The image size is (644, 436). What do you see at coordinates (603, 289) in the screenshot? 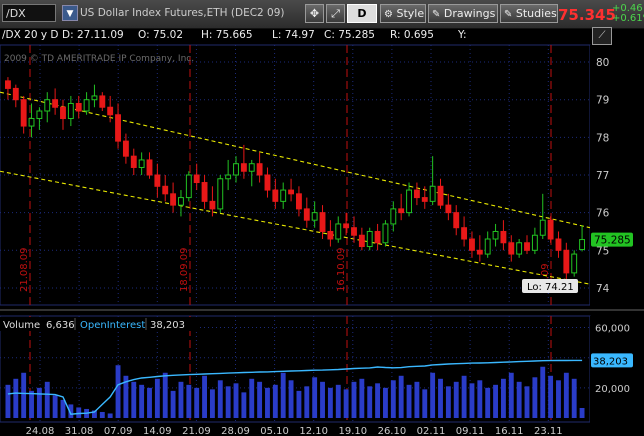
I see `price-tick-label: 74` at bounding box center [603, 289].